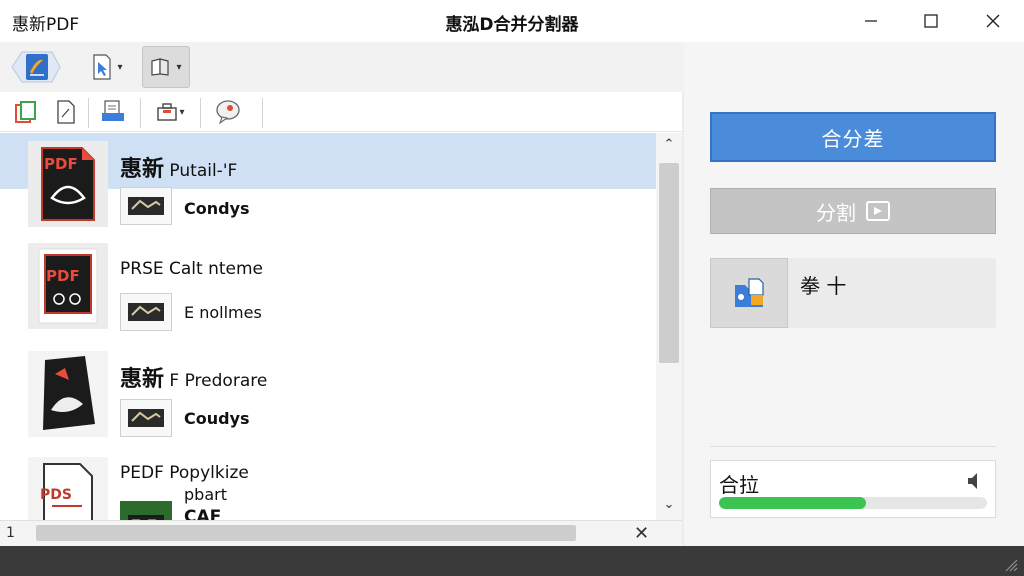 This screenshot has height=576, width=1024. Describe the element at coordinates (973, 483) in the screenshot. I see `speaker-icon` at that location.